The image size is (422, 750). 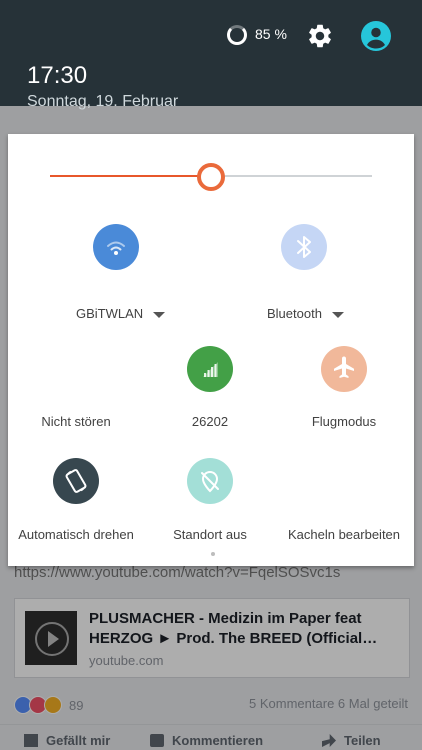 What do you see at coordinates (344, 421) in the screenshot?
I see `airplane-mode-label: Flugmodus` at bounding box center [344, 421].